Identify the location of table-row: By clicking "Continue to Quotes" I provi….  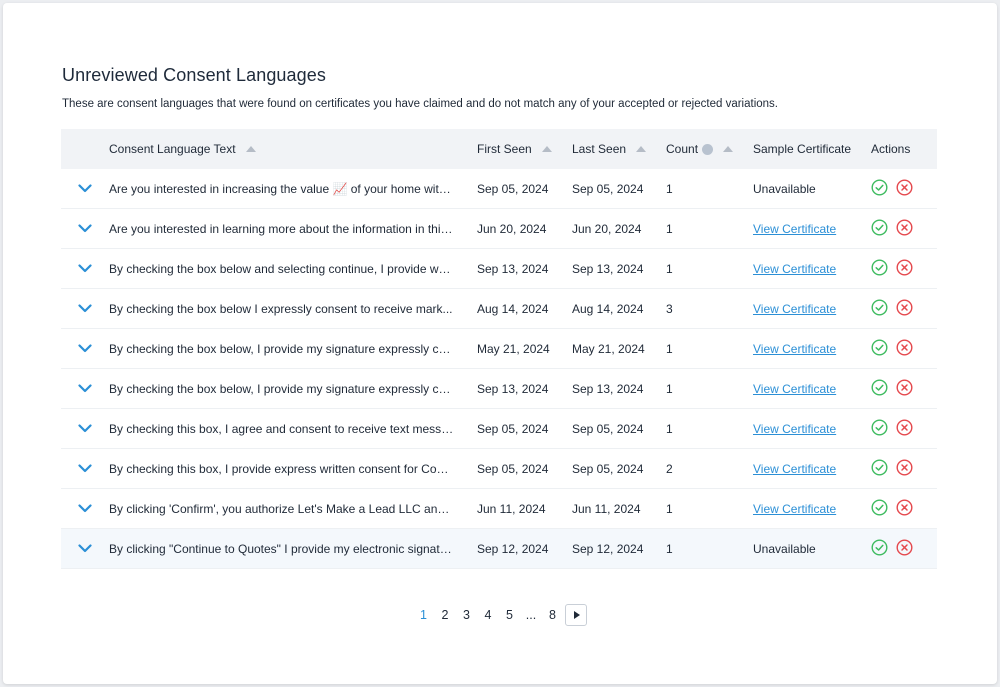
(499, 549).